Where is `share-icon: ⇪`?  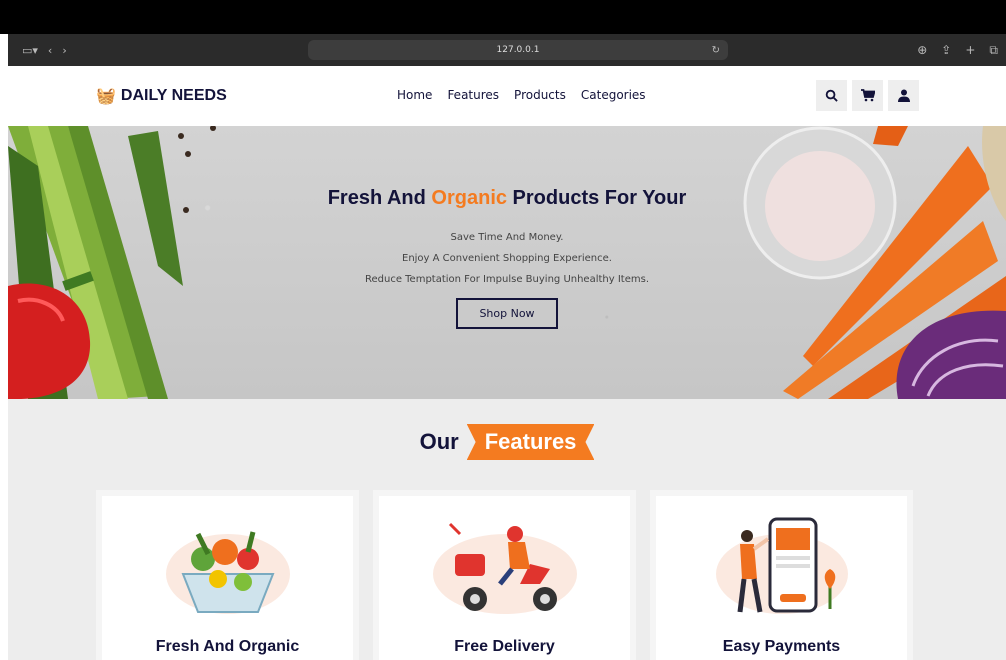 share-icon: ⇪ is located at coordinates (946, 50).